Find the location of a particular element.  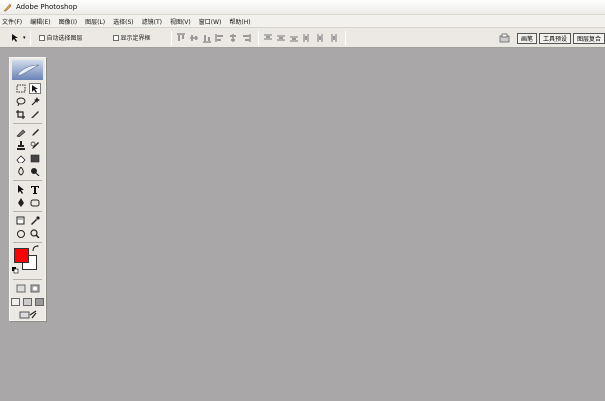

foreground-color-swatch is located at coordinates (21, 255).